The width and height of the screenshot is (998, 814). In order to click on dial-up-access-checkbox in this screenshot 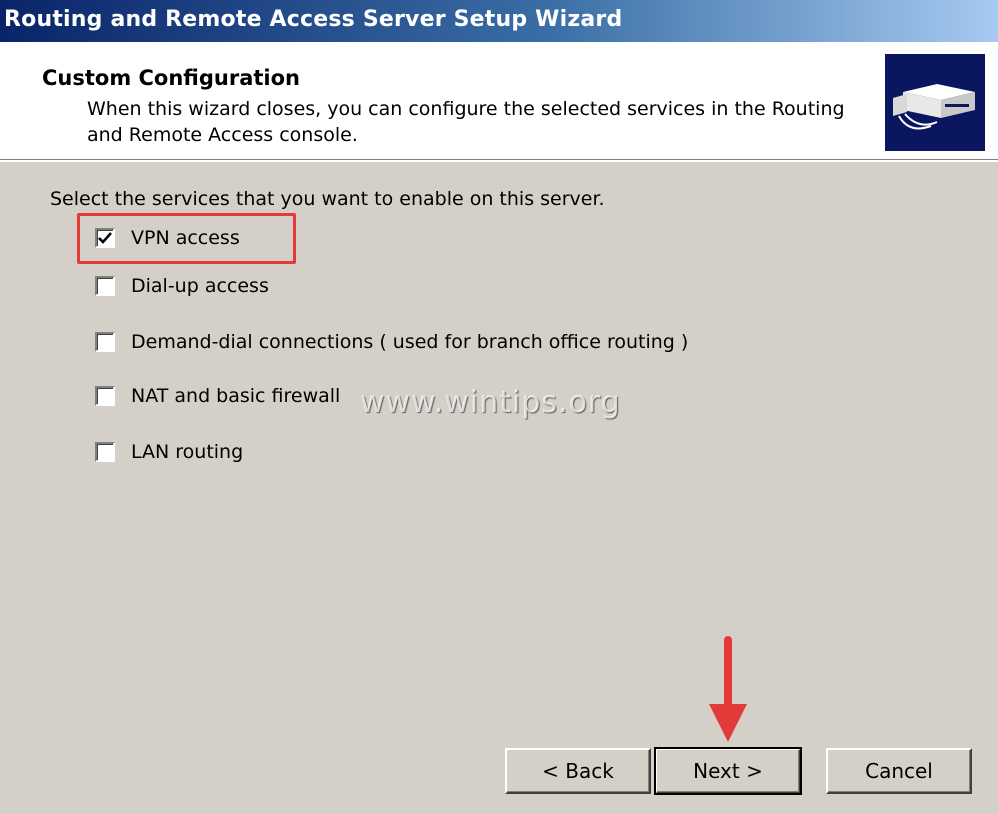, I will do `click(105, 286)`.